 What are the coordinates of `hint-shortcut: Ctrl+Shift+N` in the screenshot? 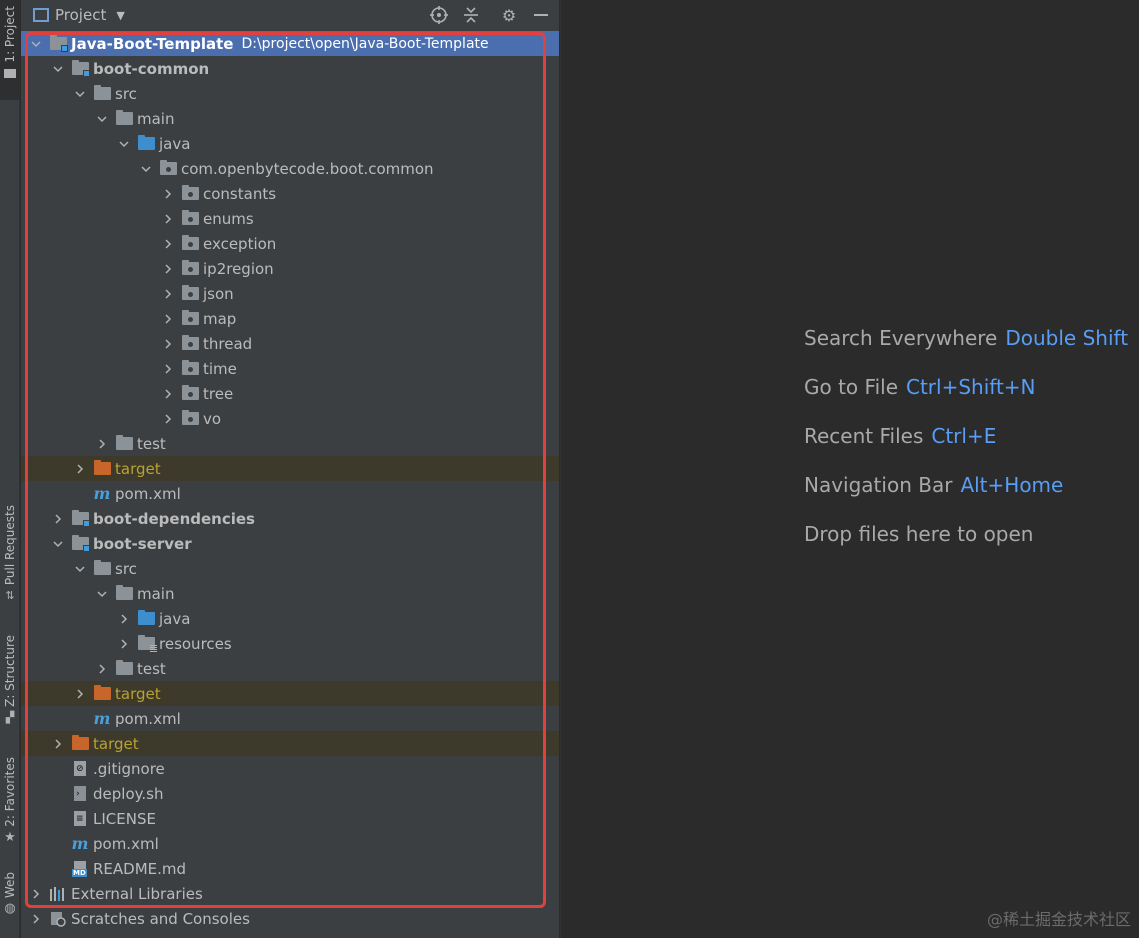 It's located at (971, 387).